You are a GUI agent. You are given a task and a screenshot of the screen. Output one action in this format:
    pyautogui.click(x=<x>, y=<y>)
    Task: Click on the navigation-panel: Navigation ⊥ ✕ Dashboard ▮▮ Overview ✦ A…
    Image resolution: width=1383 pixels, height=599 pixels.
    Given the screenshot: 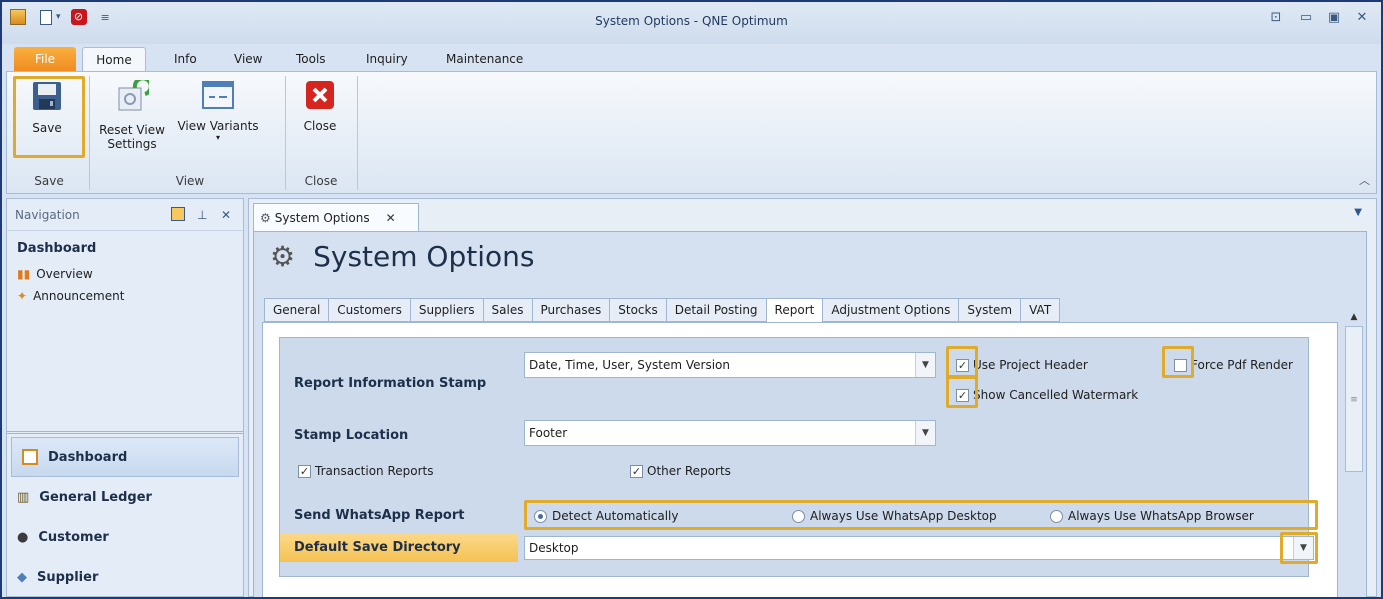 What is the action you would take?
    pyautogui.click(x=125, y=397)
    